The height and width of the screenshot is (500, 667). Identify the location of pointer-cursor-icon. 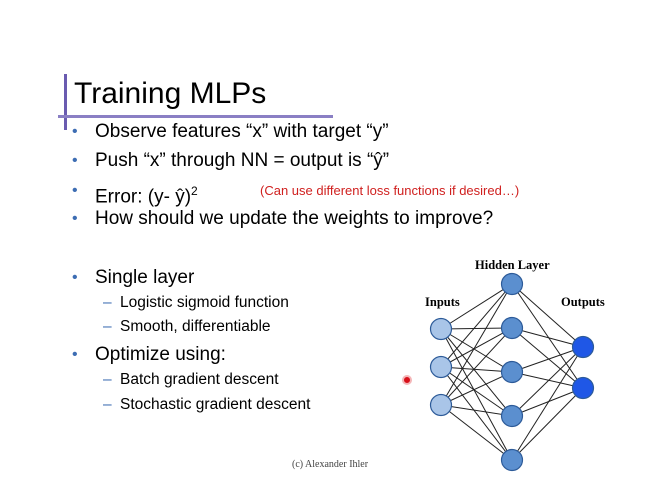
(407, 380).